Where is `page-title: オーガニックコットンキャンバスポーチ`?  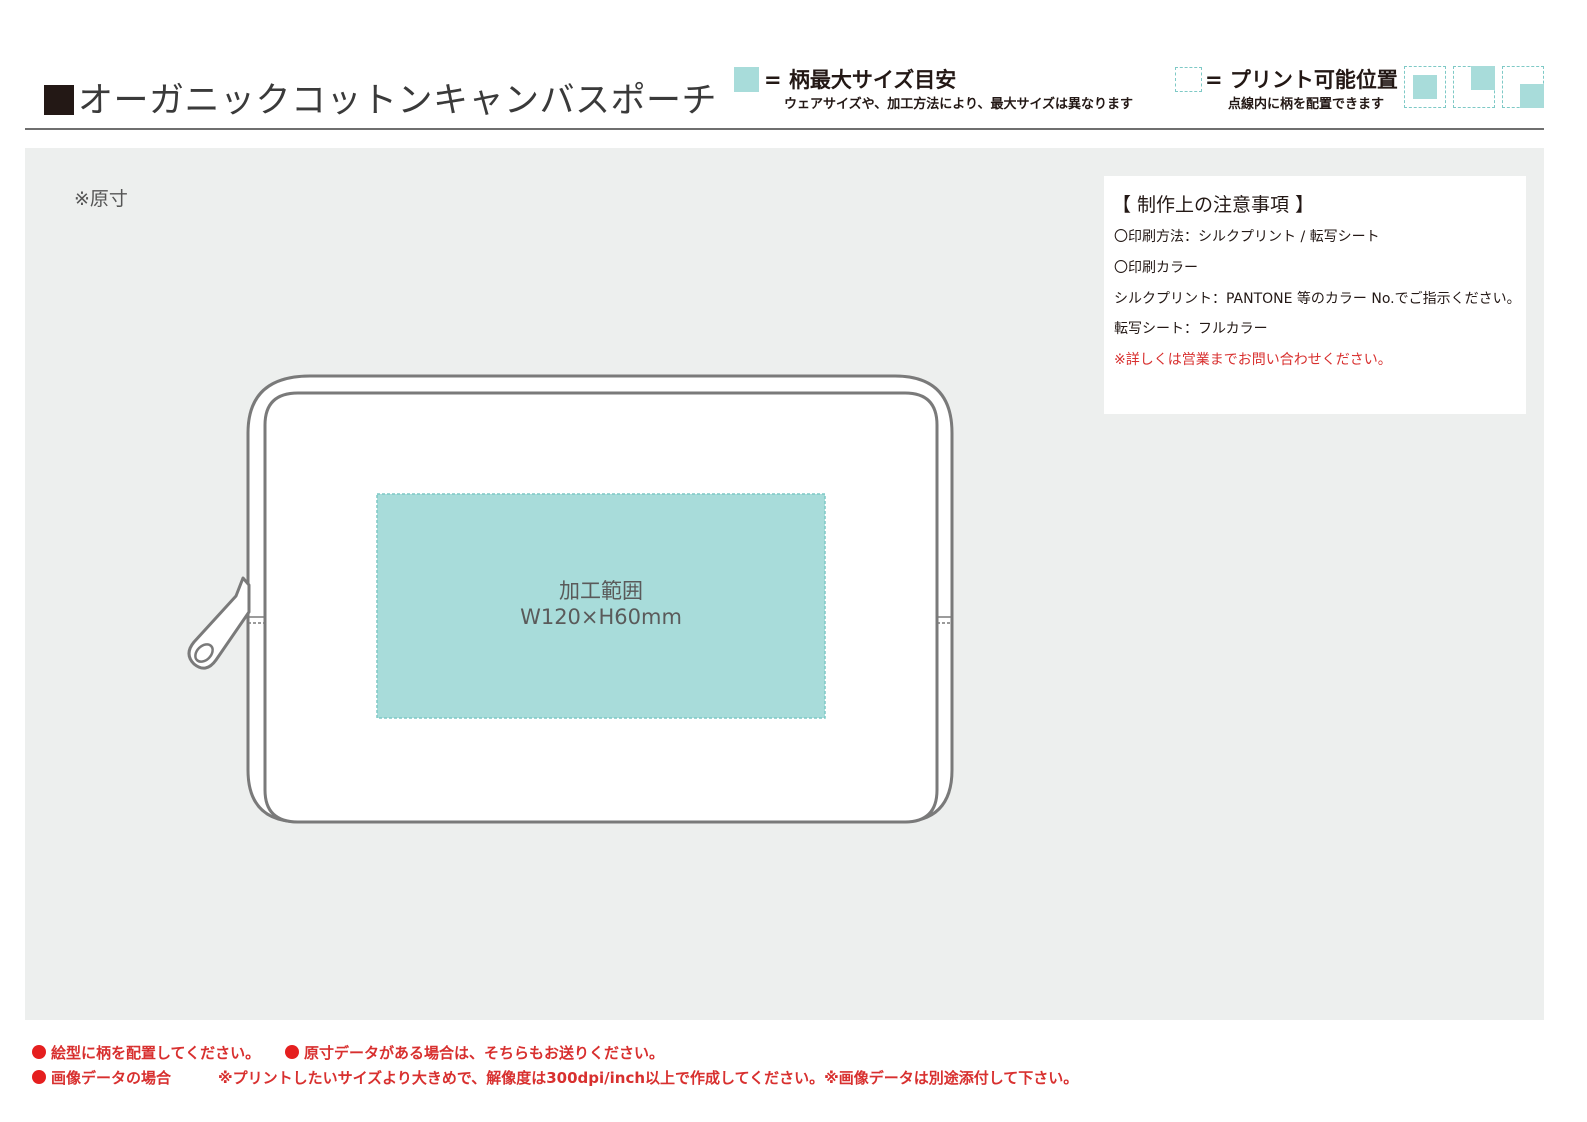
page-title: オーガニックコットンキャンバスポーチ is located at coordinates (380, 97).